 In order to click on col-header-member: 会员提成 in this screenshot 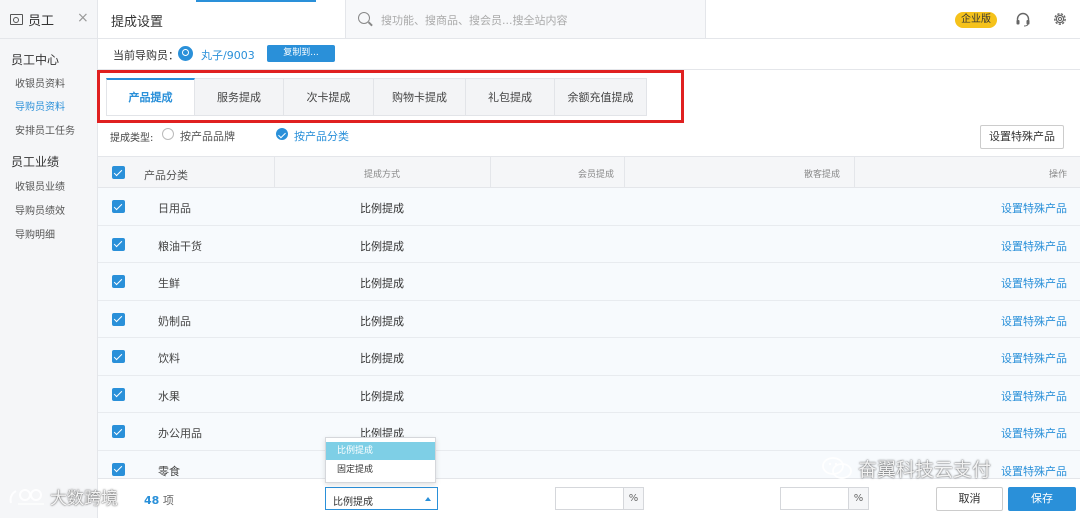, I will do `click(596, 175)`.